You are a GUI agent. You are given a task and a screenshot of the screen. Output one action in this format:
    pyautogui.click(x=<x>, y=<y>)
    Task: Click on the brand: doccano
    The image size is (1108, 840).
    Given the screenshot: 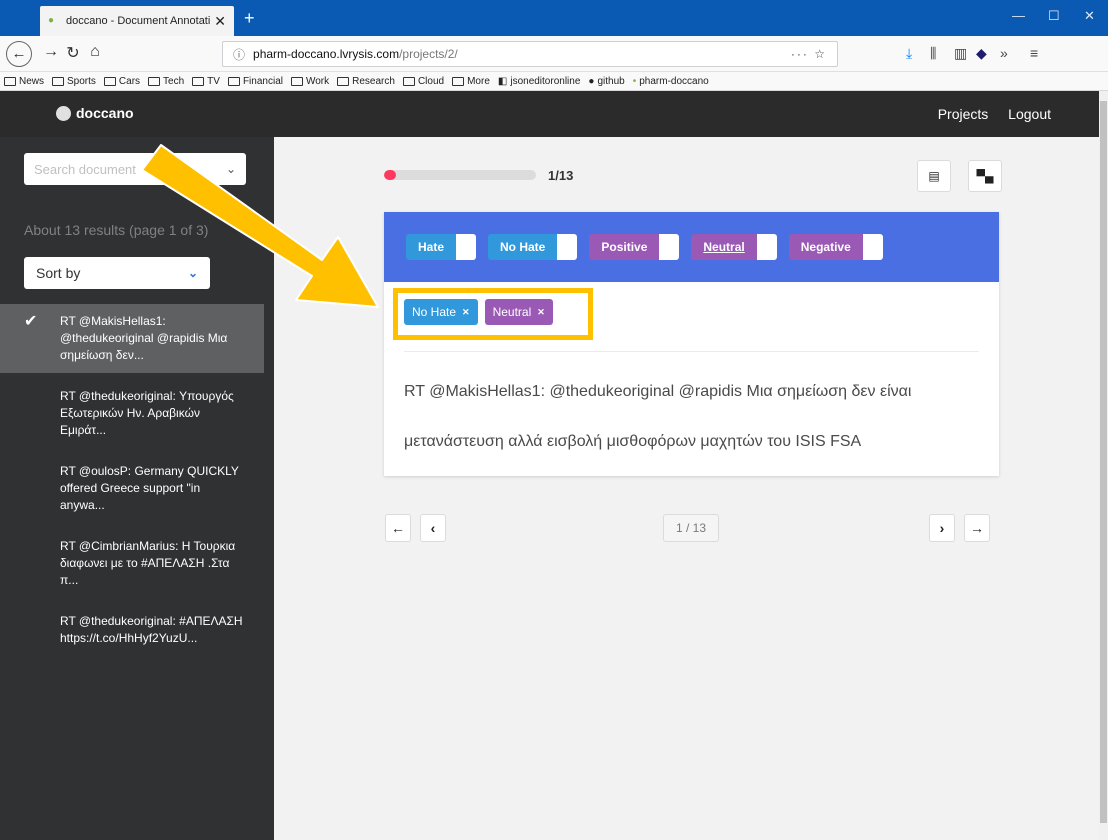 What is the action you would take?
    pyautogui.click(x=95, y=113)
    